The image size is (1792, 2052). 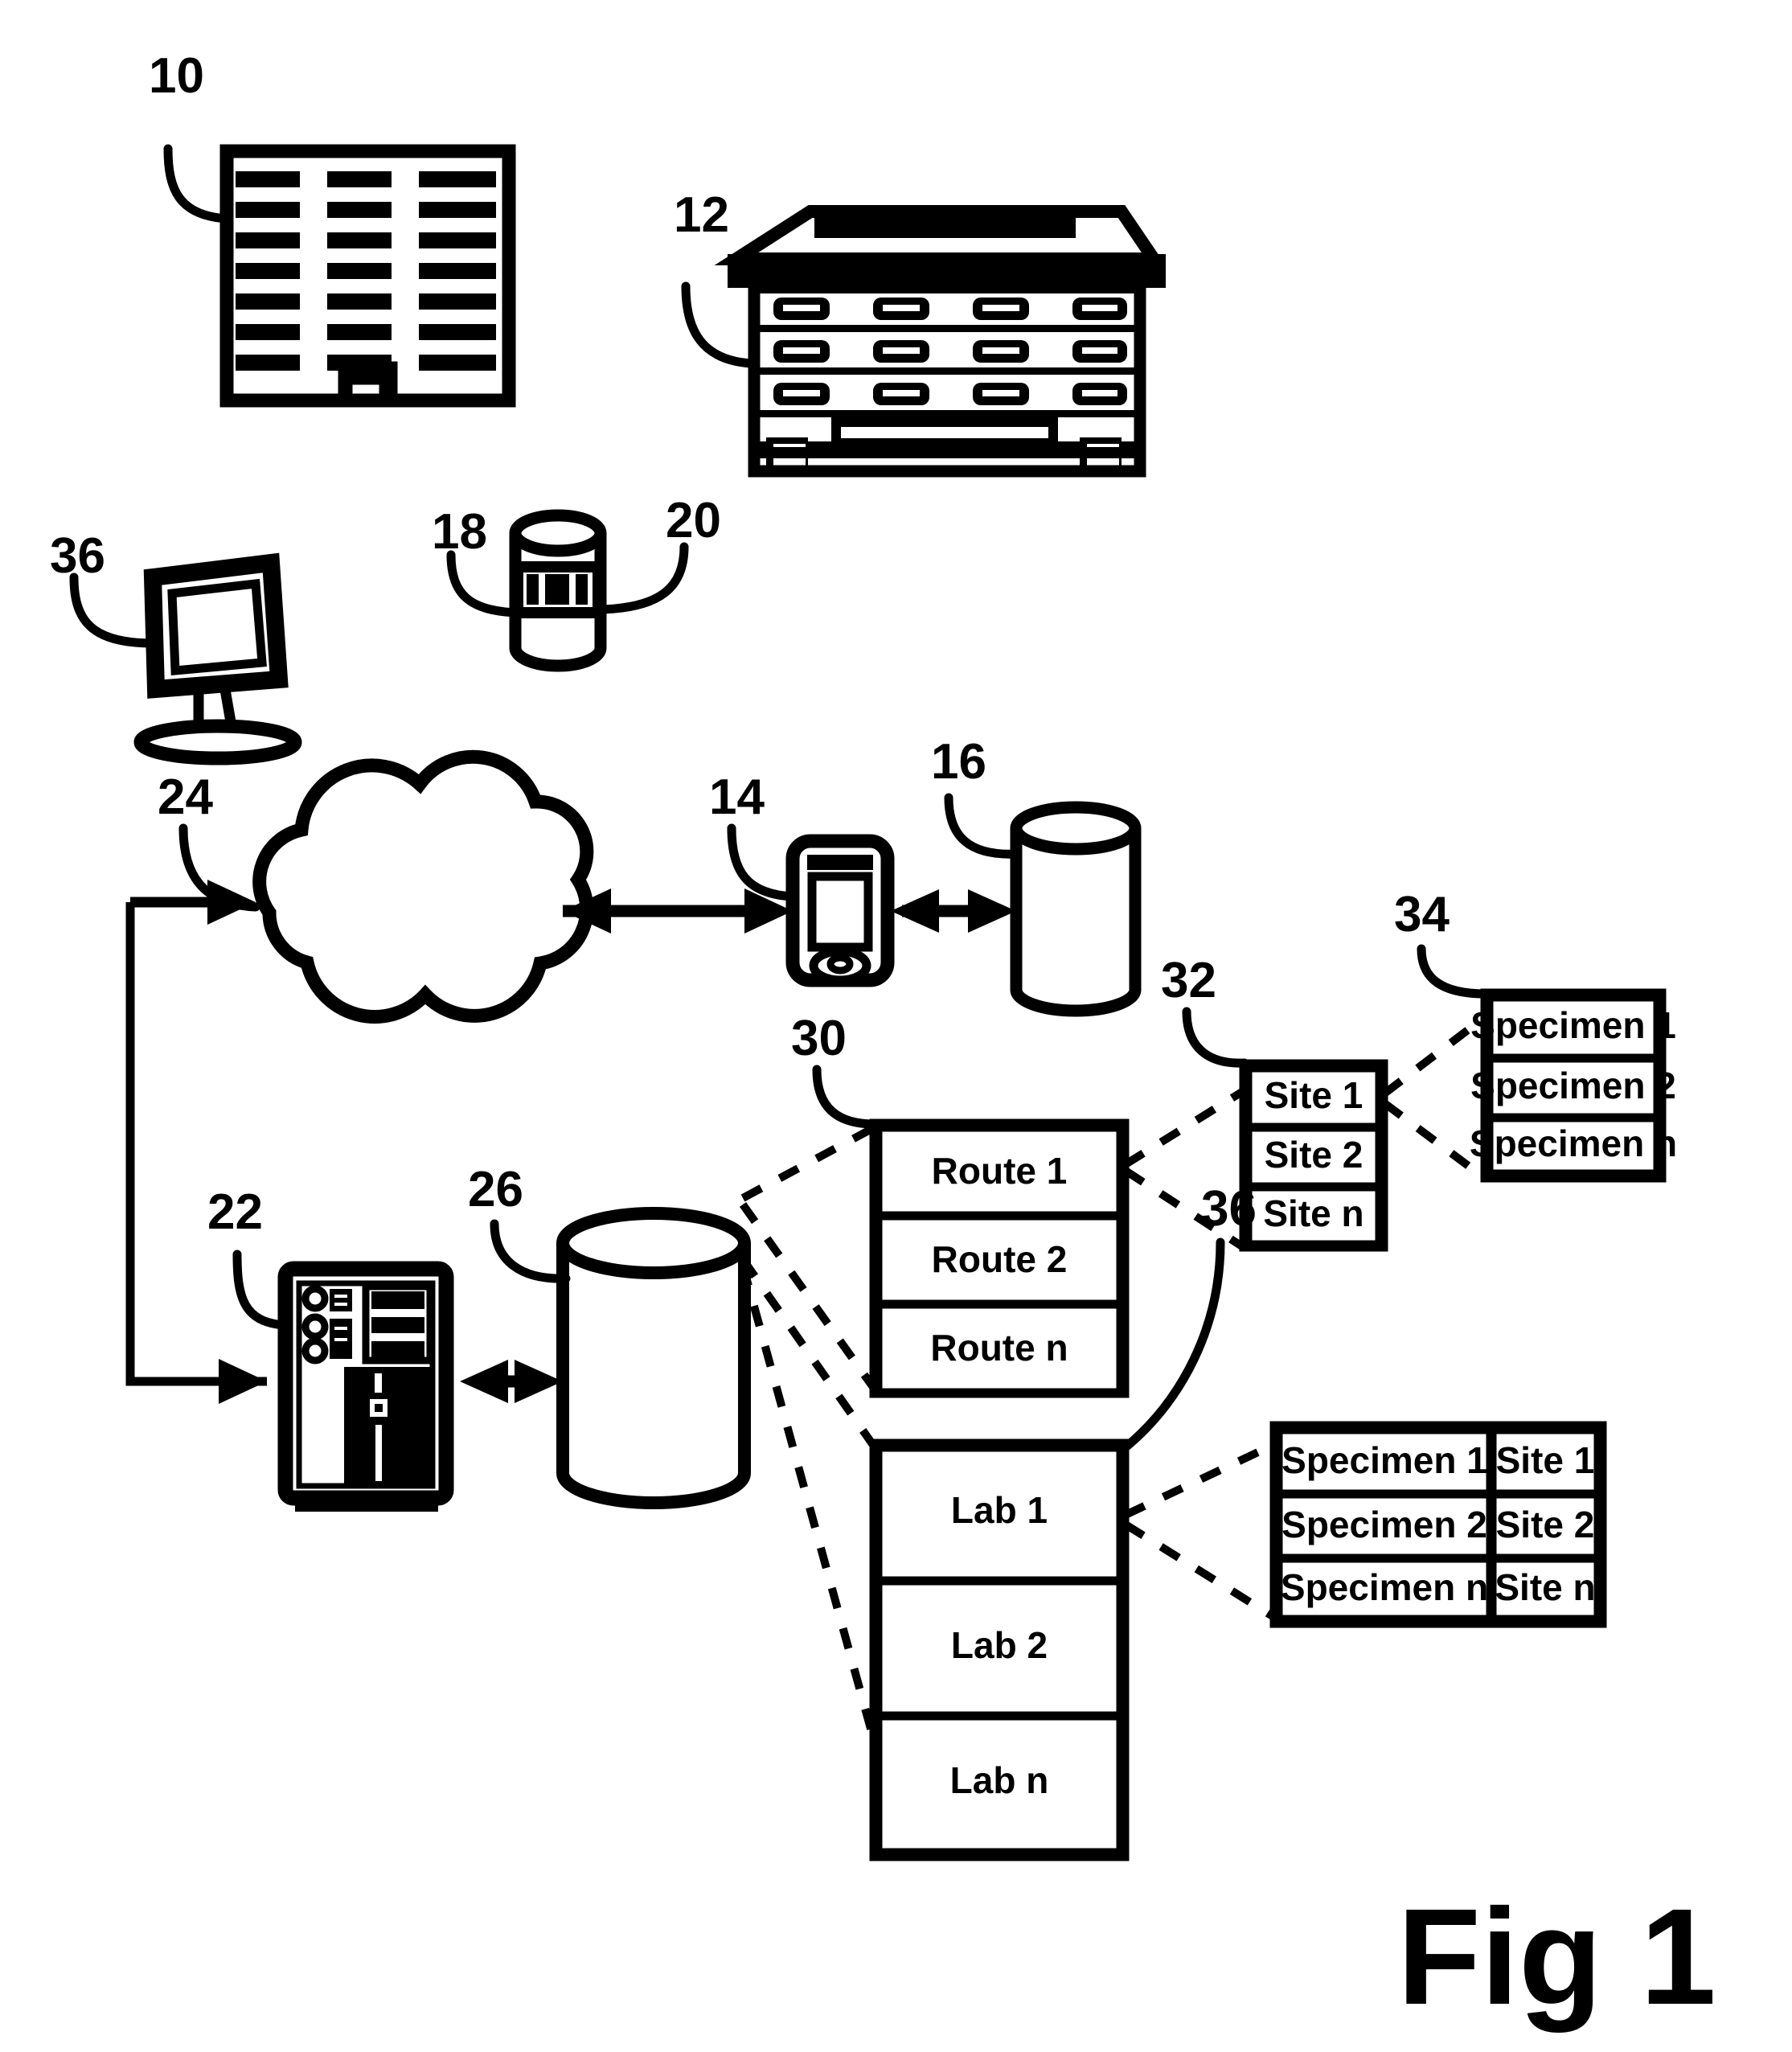 I want to click on route-table-cell: Route 2, so click(x=1000, y=1259).